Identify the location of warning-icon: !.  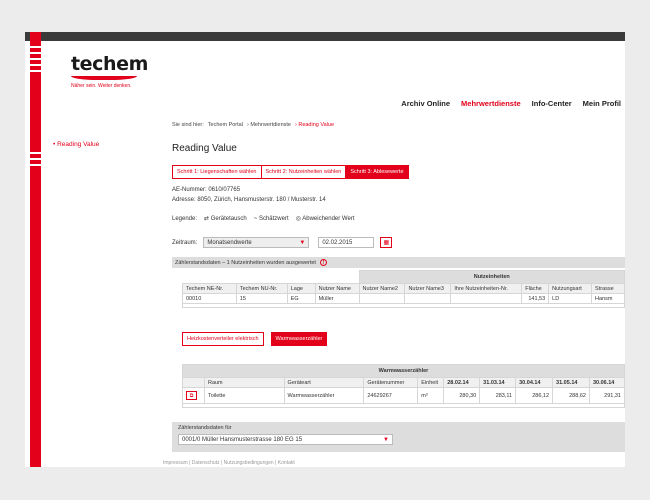
(323, 262).